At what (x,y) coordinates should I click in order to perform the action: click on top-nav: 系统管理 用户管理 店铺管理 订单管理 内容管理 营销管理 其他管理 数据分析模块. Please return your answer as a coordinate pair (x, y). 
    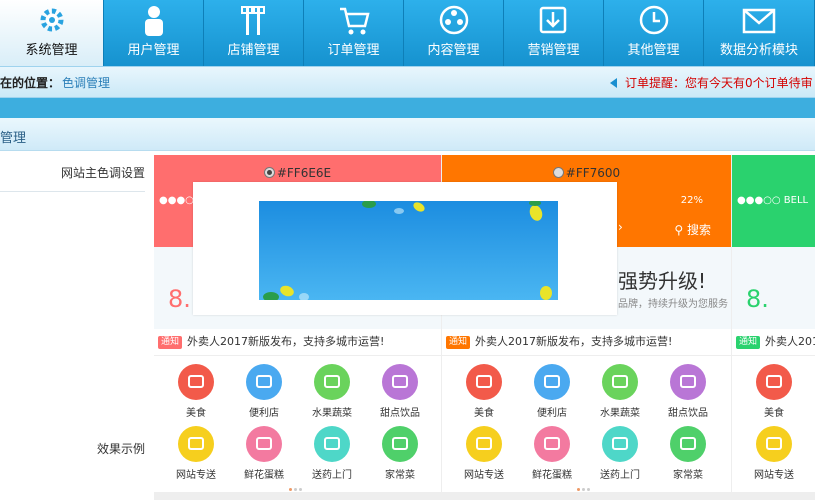
    Looking at the image, I should click on (407, 33).